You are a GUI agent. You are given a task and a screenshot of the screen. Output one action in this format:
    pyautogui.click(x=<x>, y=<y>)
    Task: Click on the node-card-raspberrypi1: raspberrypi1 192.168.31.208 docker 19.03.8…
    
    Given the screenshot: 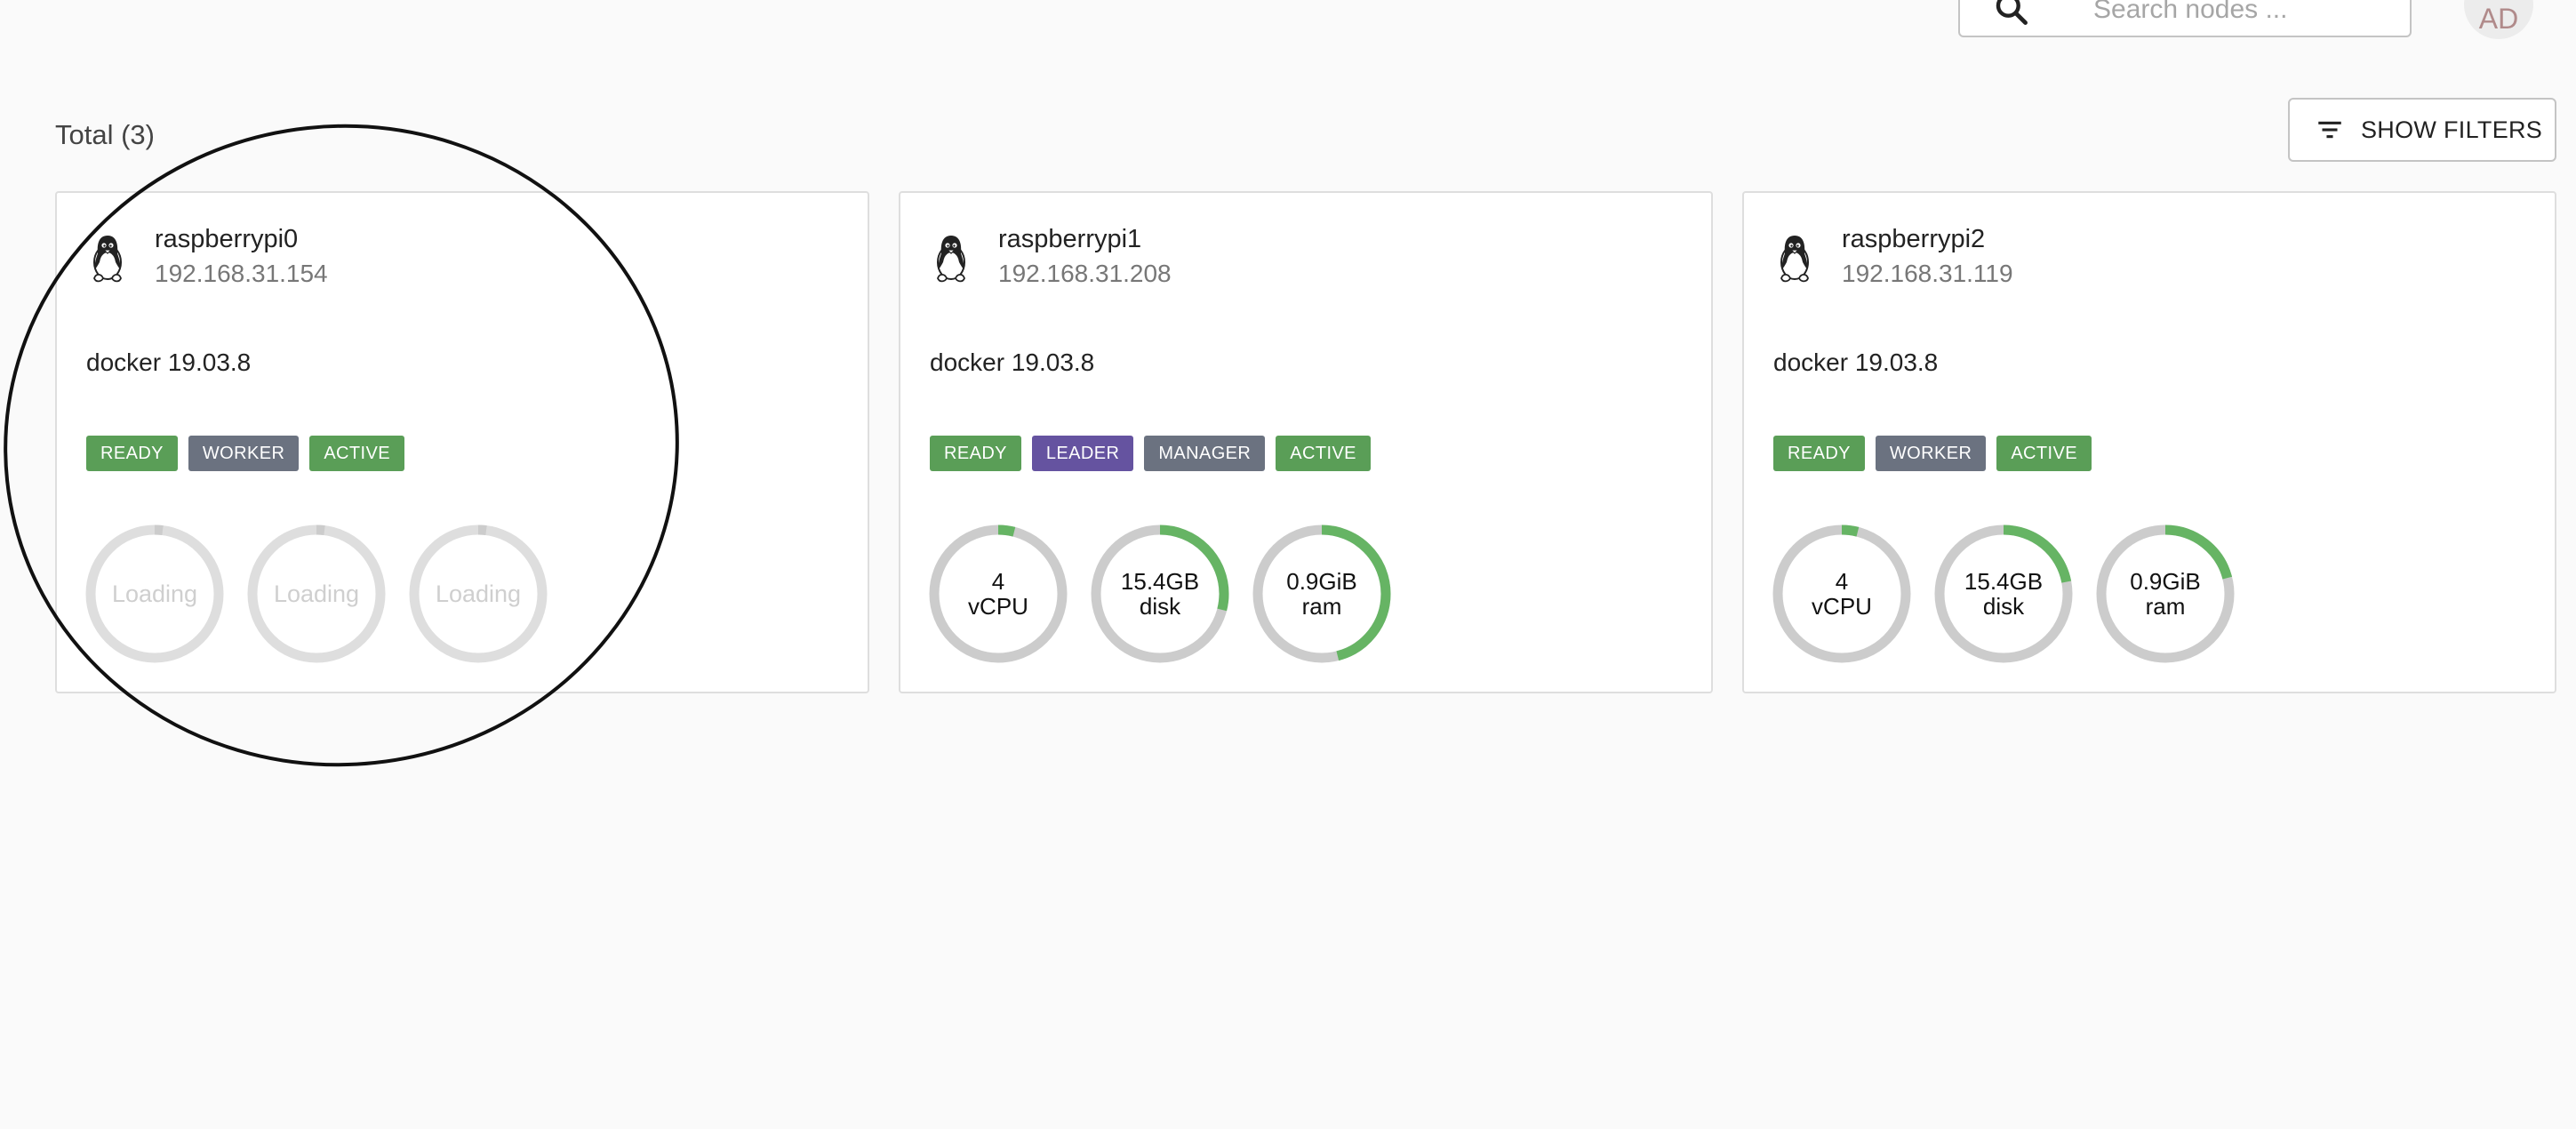 What is the action you would take?
    pyautogui.click(x=1306, y=442)
    